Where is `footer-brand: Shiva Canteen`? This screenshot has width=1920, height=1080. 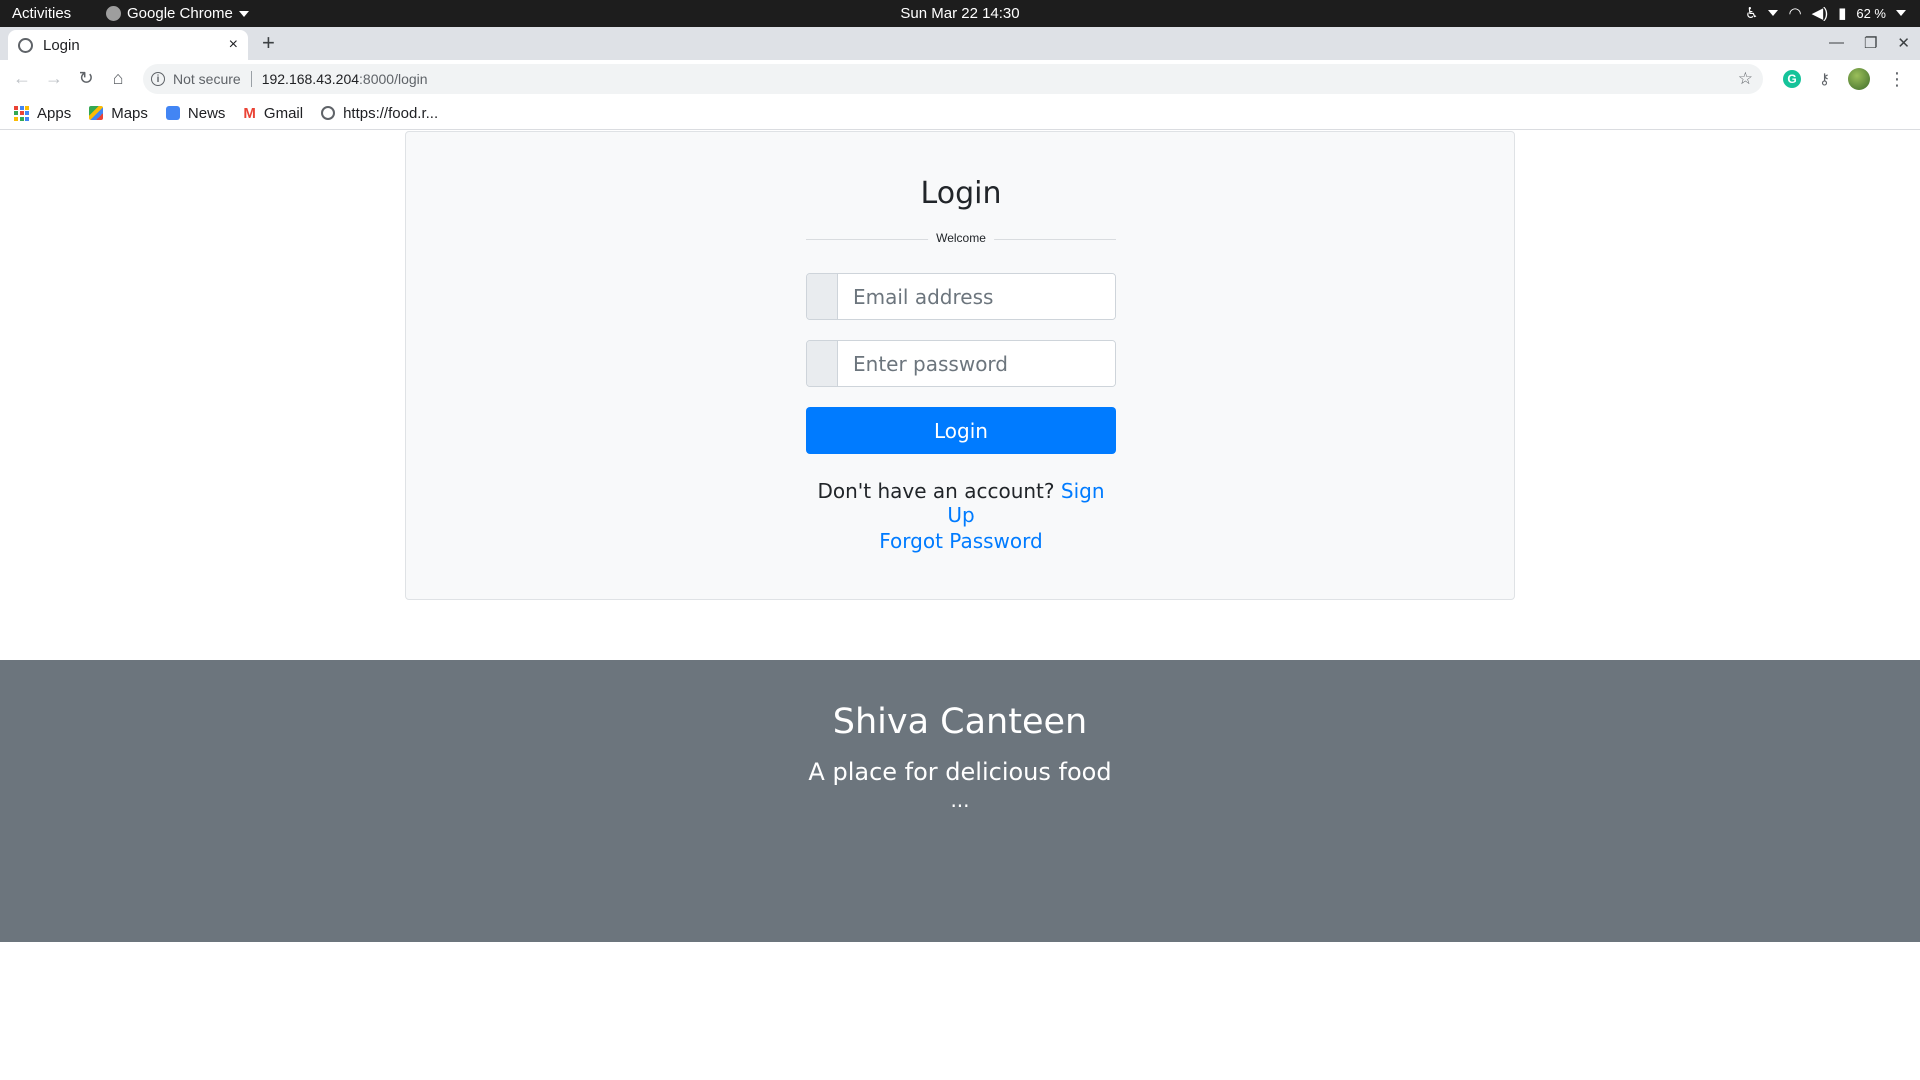 footer-brand: Shiva Canteen is located at coordinates (960, 722).